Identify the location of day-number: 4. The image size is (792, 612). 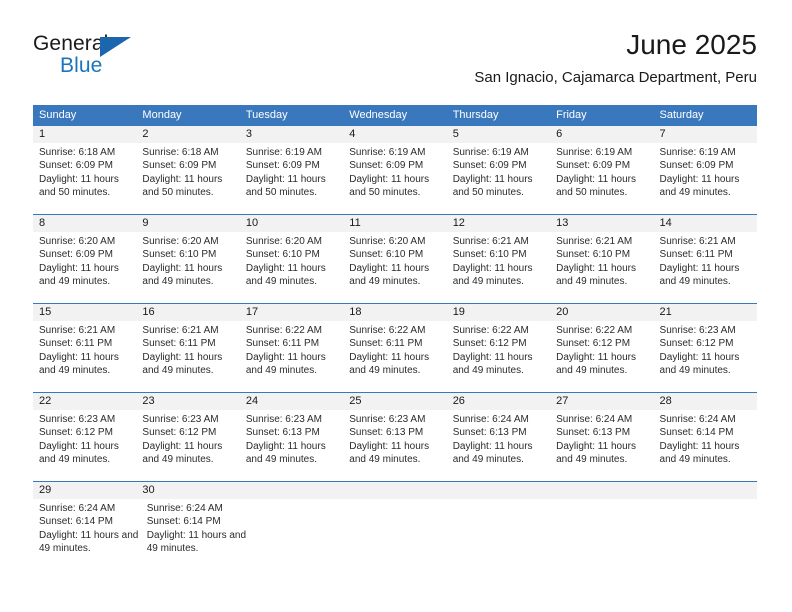
(394, 134).